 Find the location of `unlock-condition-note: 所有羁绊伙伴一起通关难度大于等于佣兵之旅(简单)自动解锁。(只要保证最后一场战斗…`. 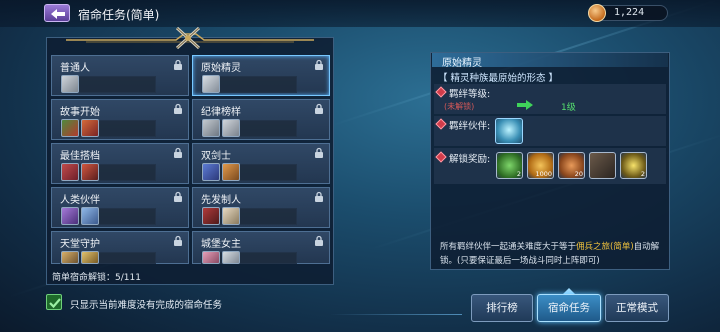

unlock-condition-note: 所有羁绊伙伴一起通关难度大于等于佣兵之旅(简单)自动解锁。(只要保证最后一场战斗… is located at coordinates (553, 254).